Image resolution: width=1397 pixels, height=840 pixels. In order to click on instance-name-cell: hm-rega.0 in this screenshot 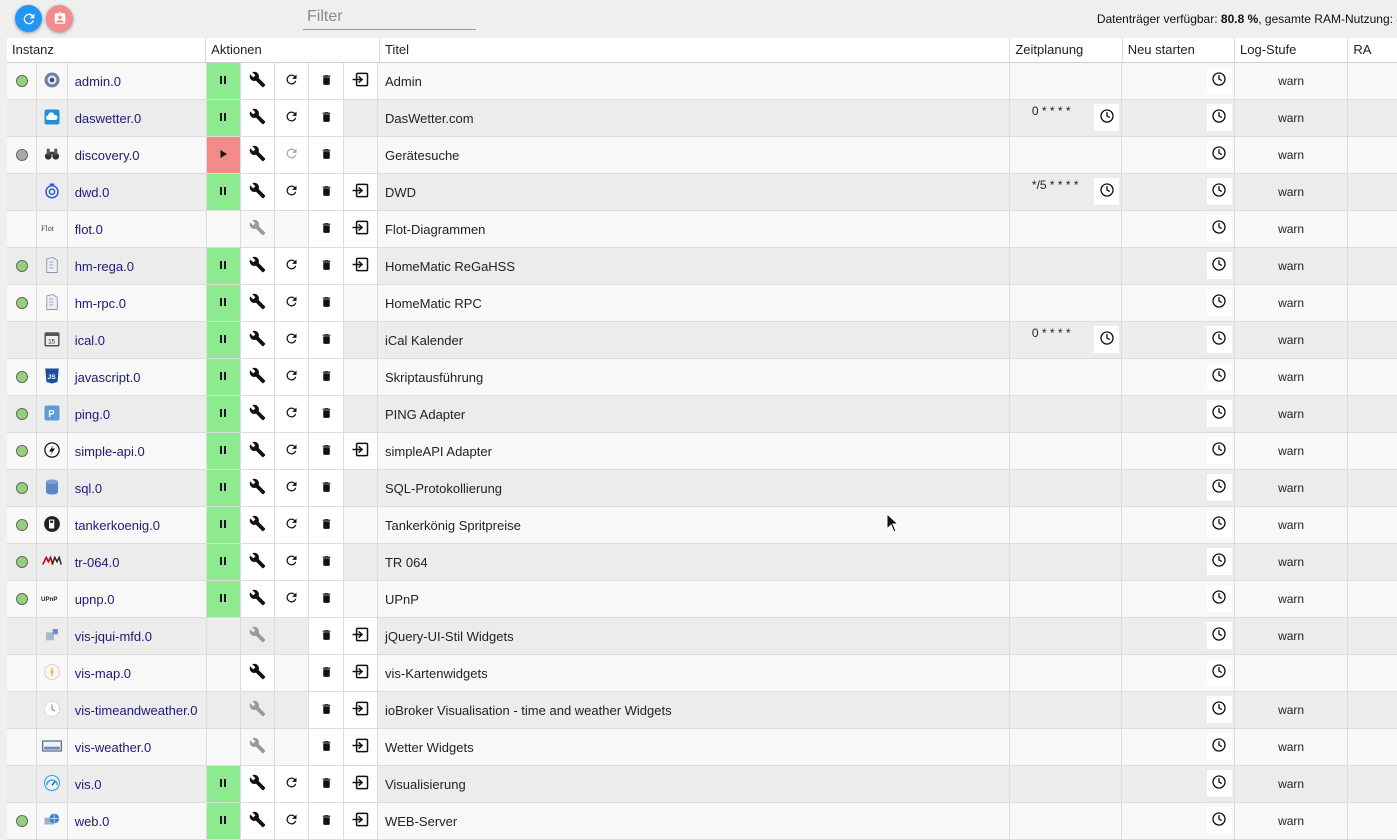, I will do `click(137, 266)`.